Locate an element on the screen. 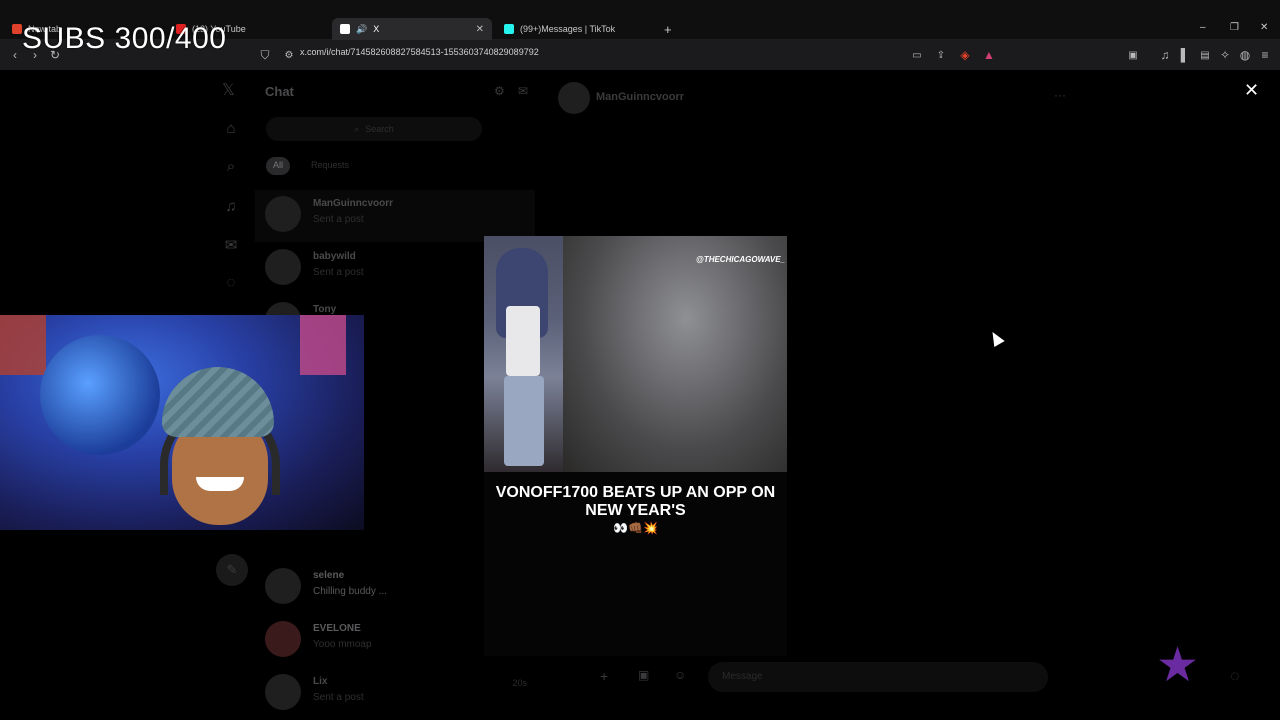 The height and width of the screenshot is (720, 1280). conversation-row: Lix Sent a post 20s is located at coordinates (395, 694).